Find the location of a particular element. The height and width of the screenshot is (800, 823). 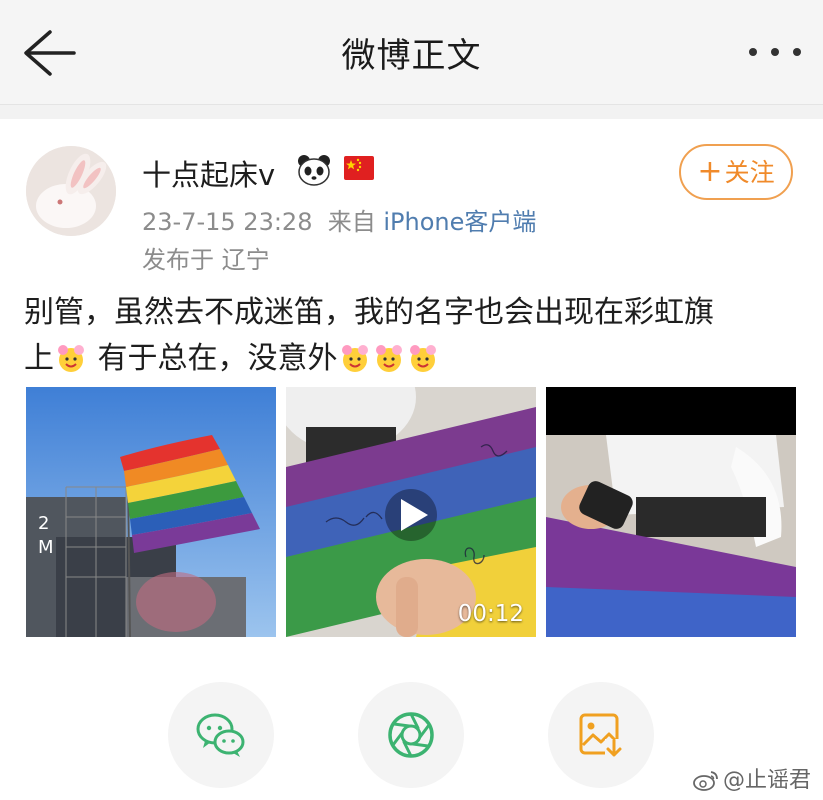

image-thumbnail-rainbow-flag: 2 M is located at coordinates (151, 512).